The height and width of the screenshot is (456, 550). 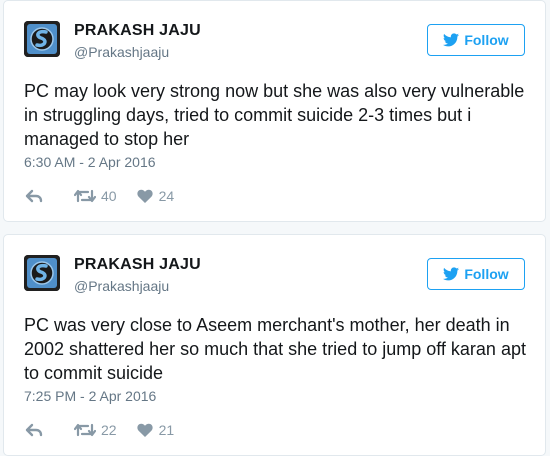 I want to click on retweet-count: 22, so click(x=109, y=430).